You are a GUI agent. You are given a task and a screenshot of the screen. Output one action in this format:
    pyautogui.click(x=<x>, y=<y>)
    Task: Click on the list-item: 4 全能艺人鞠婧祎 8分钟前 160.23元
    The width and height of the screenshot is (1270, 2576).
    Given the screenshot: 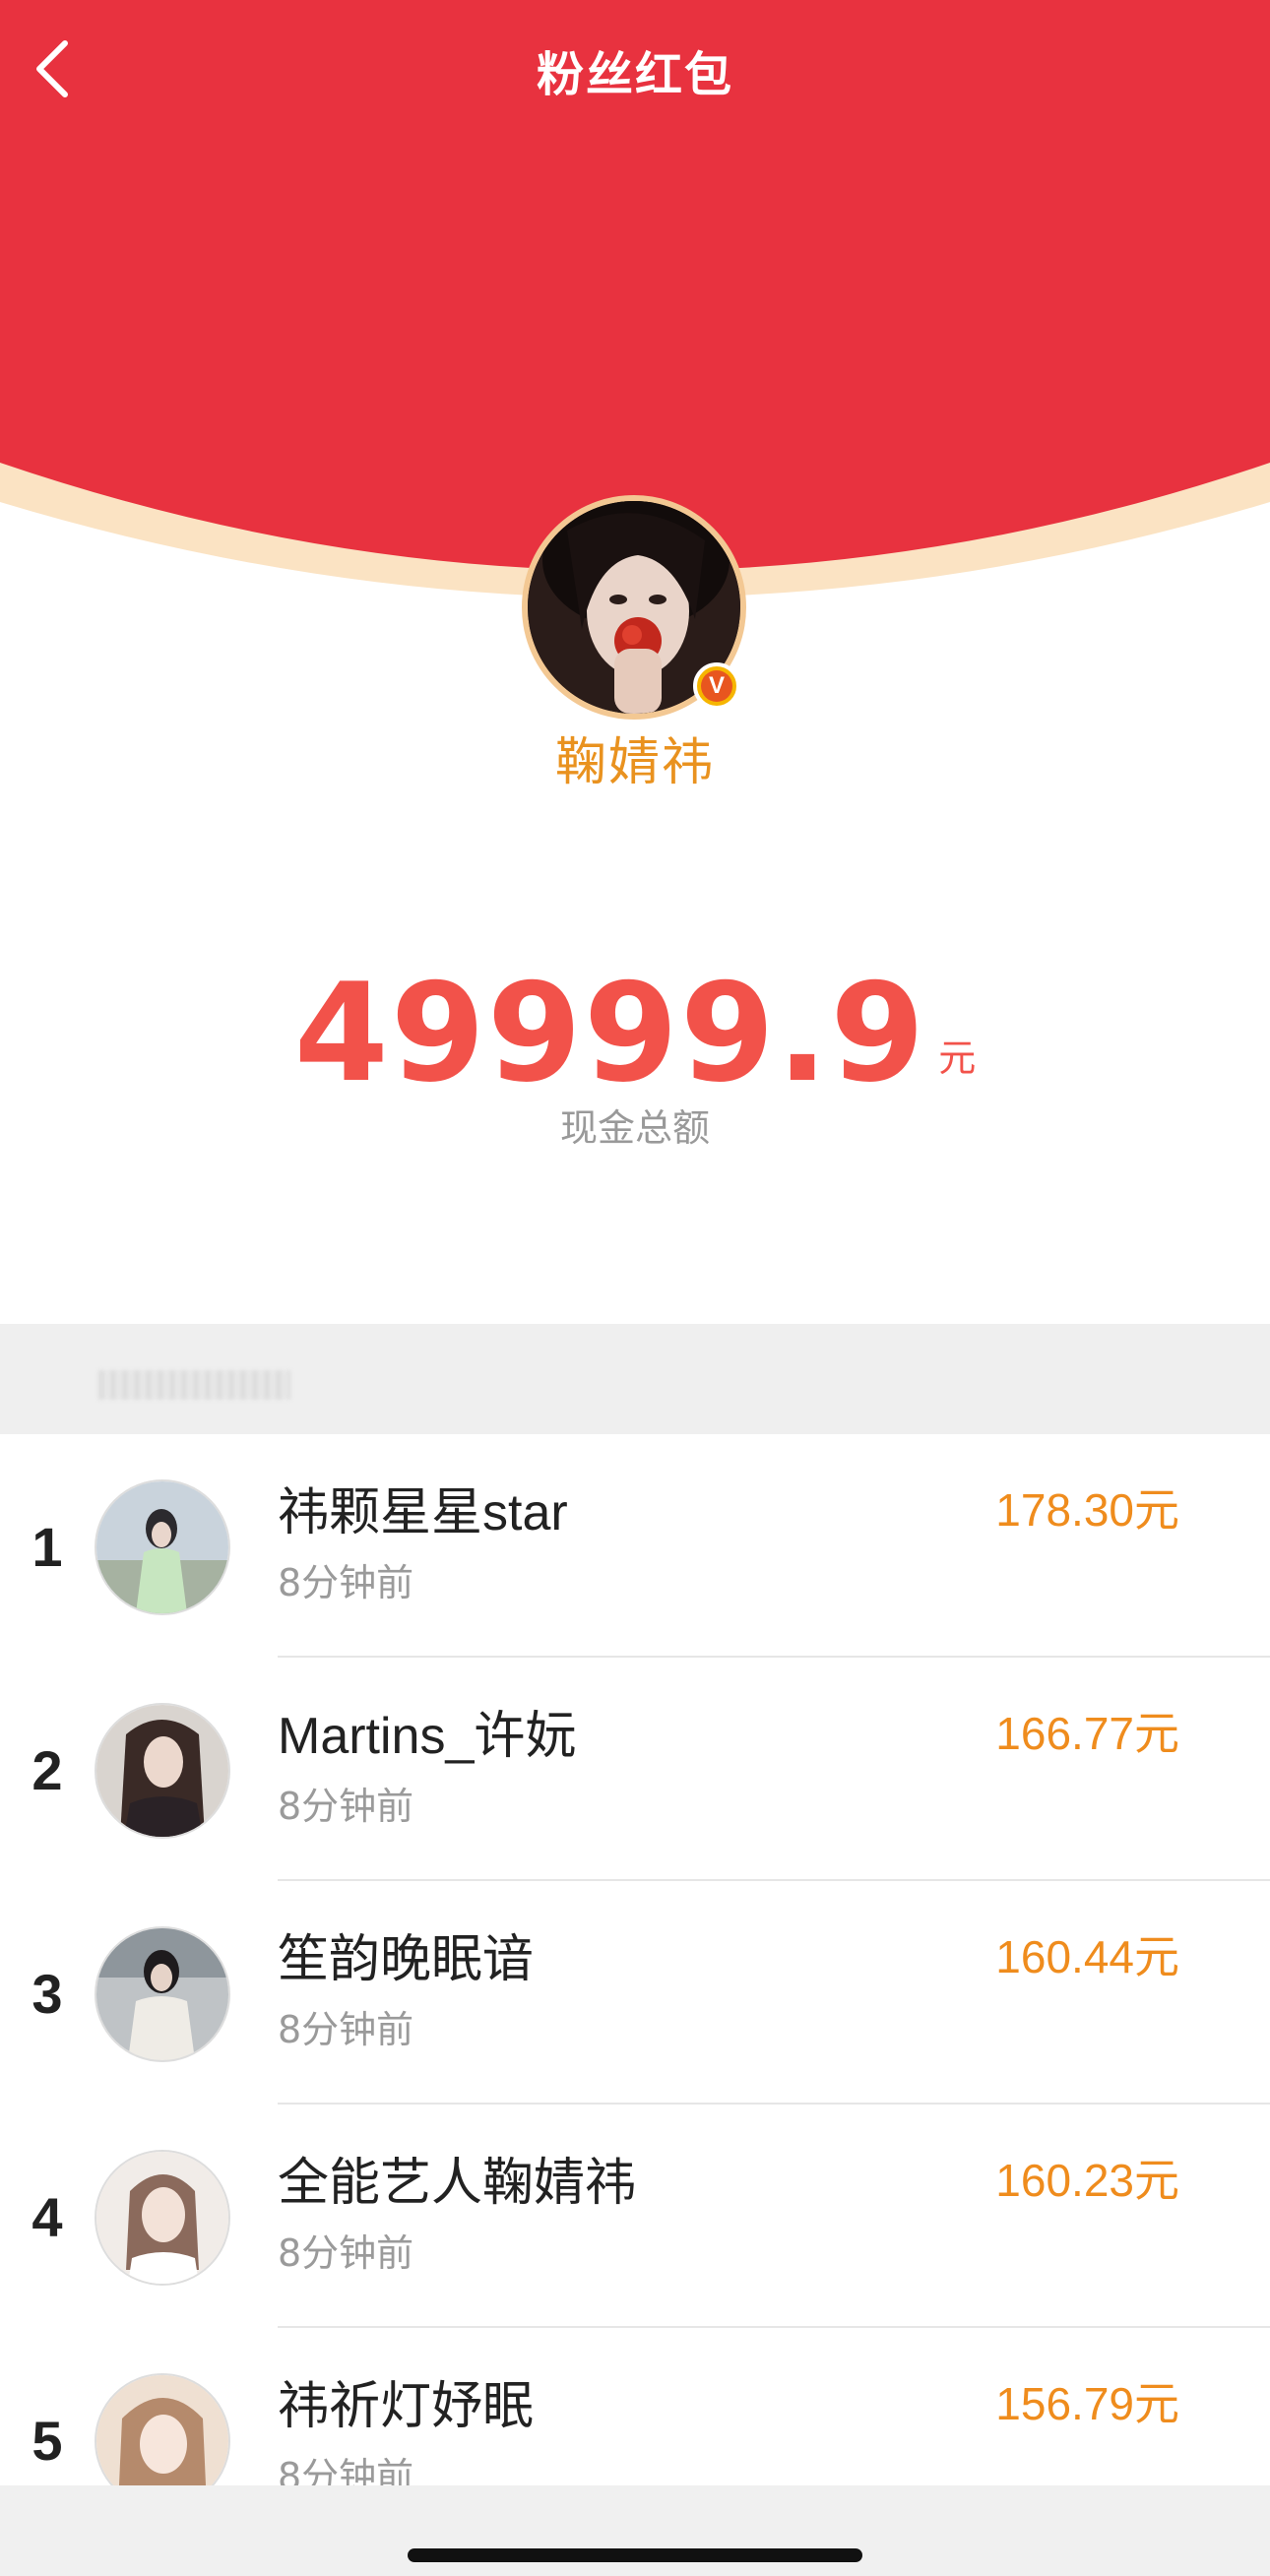 What is the action you would take?
    pyautogui.click(x=635, y=2217)
    